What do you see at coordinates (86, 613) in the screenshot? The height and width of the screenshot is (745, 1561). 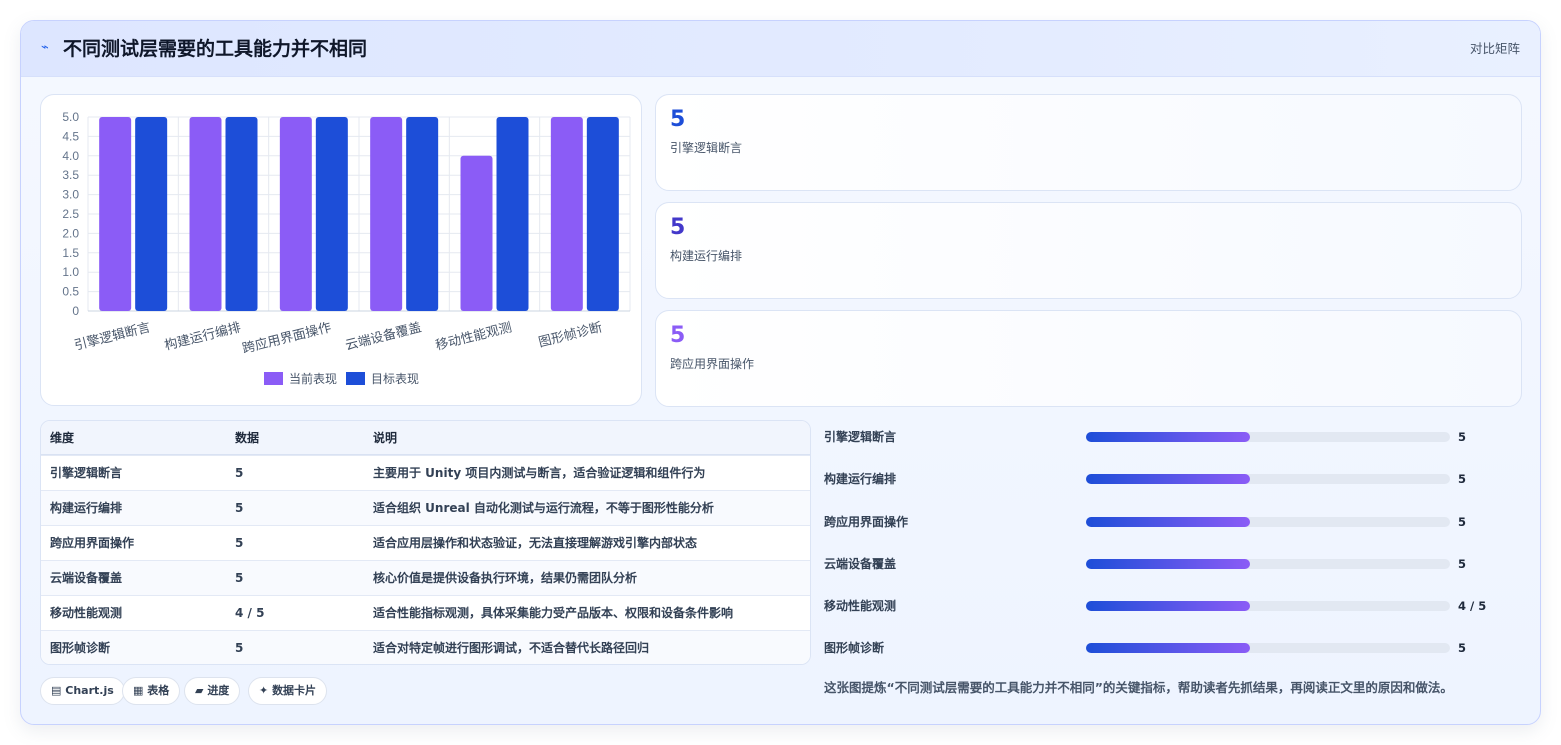 I see `table-cell: 移动性能观测` at bounding box center [86, 613].